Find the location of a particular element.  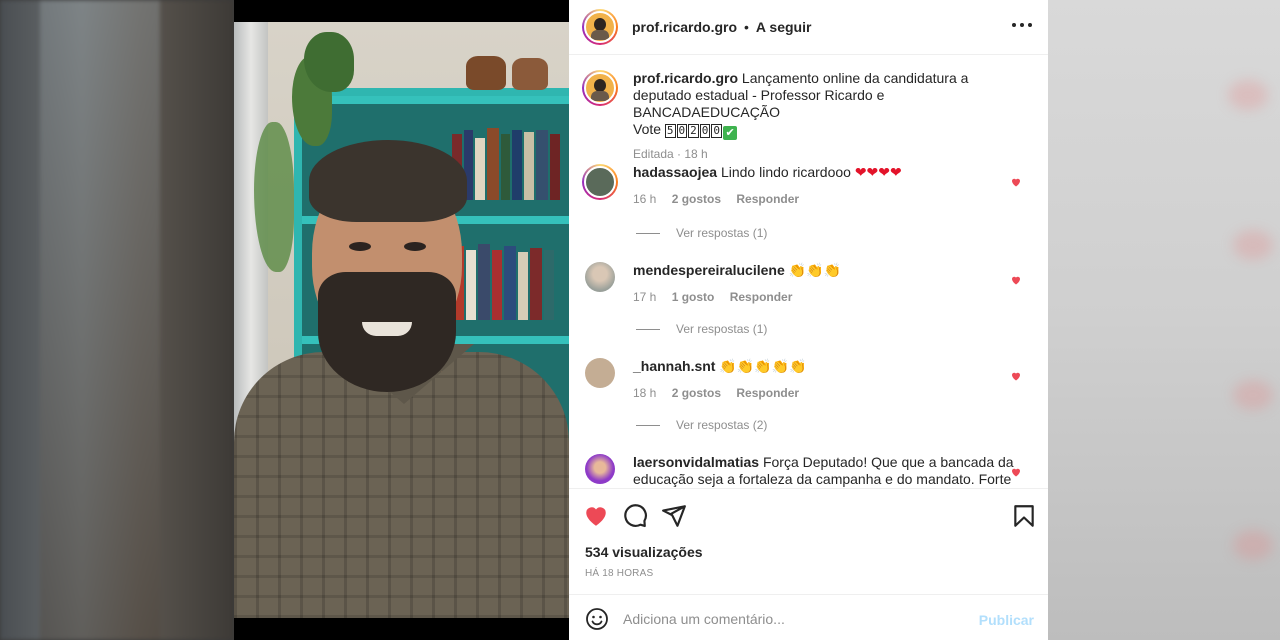

comment-input is located at coordinates (793, 619).